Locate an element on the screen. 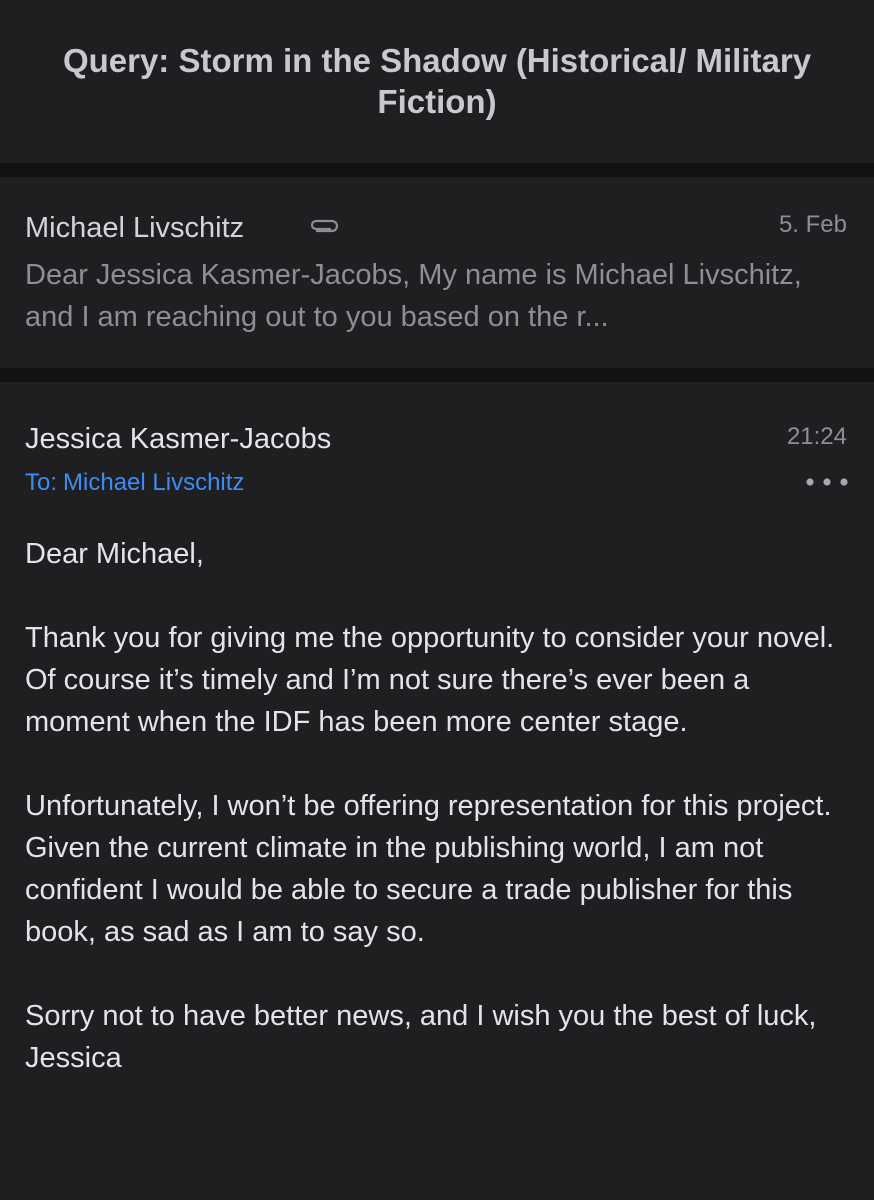 The height and width of the screenshot is (1200, 874). recipient-name: Michael Livschitz is located at coordinates (154, 482).